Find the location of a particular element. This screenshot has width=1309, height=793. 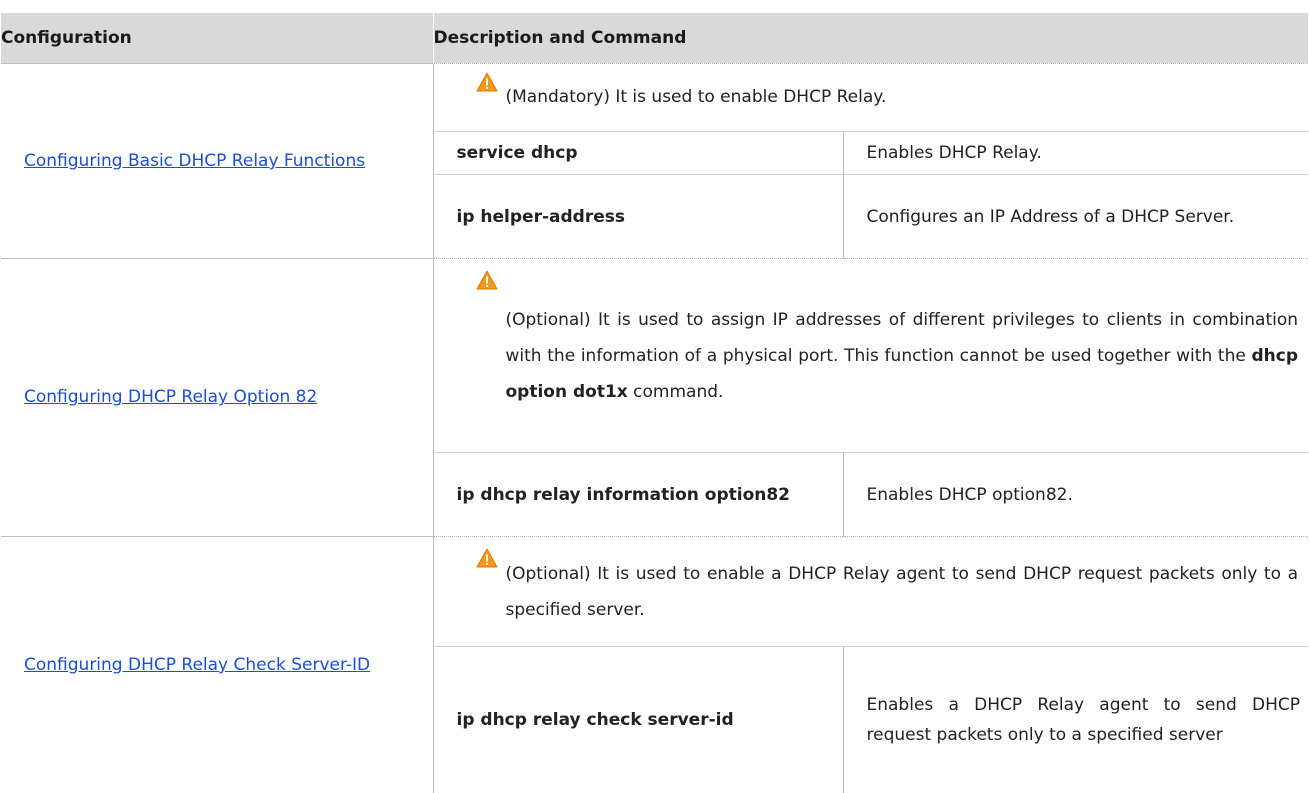

table-header-row: Configuration Description and Command is located at coordinates (655, 38).